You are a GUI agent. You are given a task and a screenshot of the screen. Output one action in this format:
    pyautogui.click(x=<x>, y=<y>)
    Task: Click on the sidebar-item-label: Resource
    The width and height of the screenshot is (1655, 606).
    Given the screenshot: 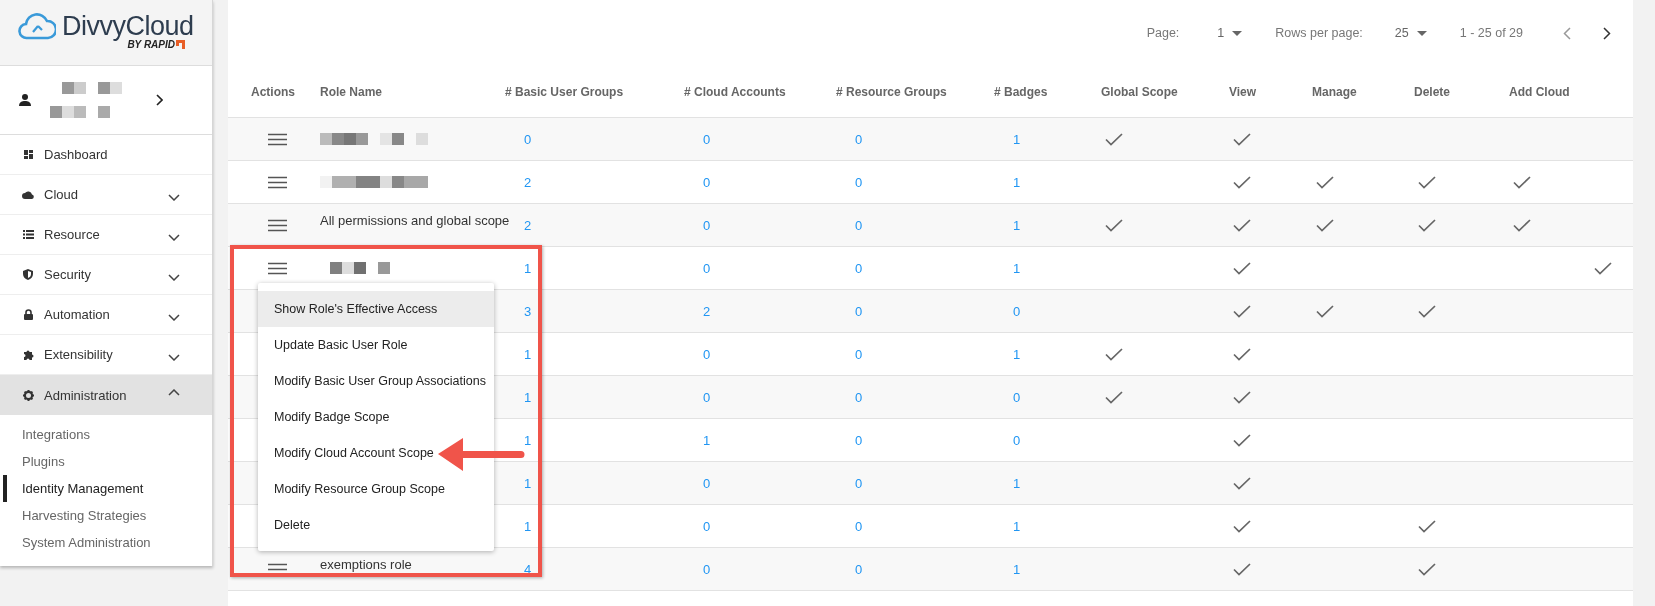 What is the action you would take?
    pyautogui.click(x=72, y=234)
    